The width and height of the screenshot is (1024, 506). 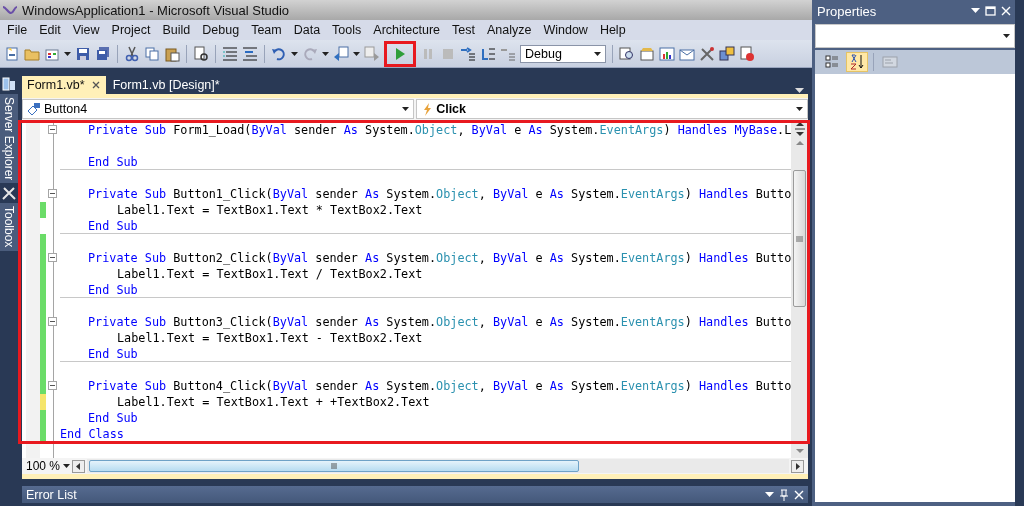 What do you see at coordinates (990, 11) in the screenshot?
I see `maximize-icon` at bounding box center [990, 11].